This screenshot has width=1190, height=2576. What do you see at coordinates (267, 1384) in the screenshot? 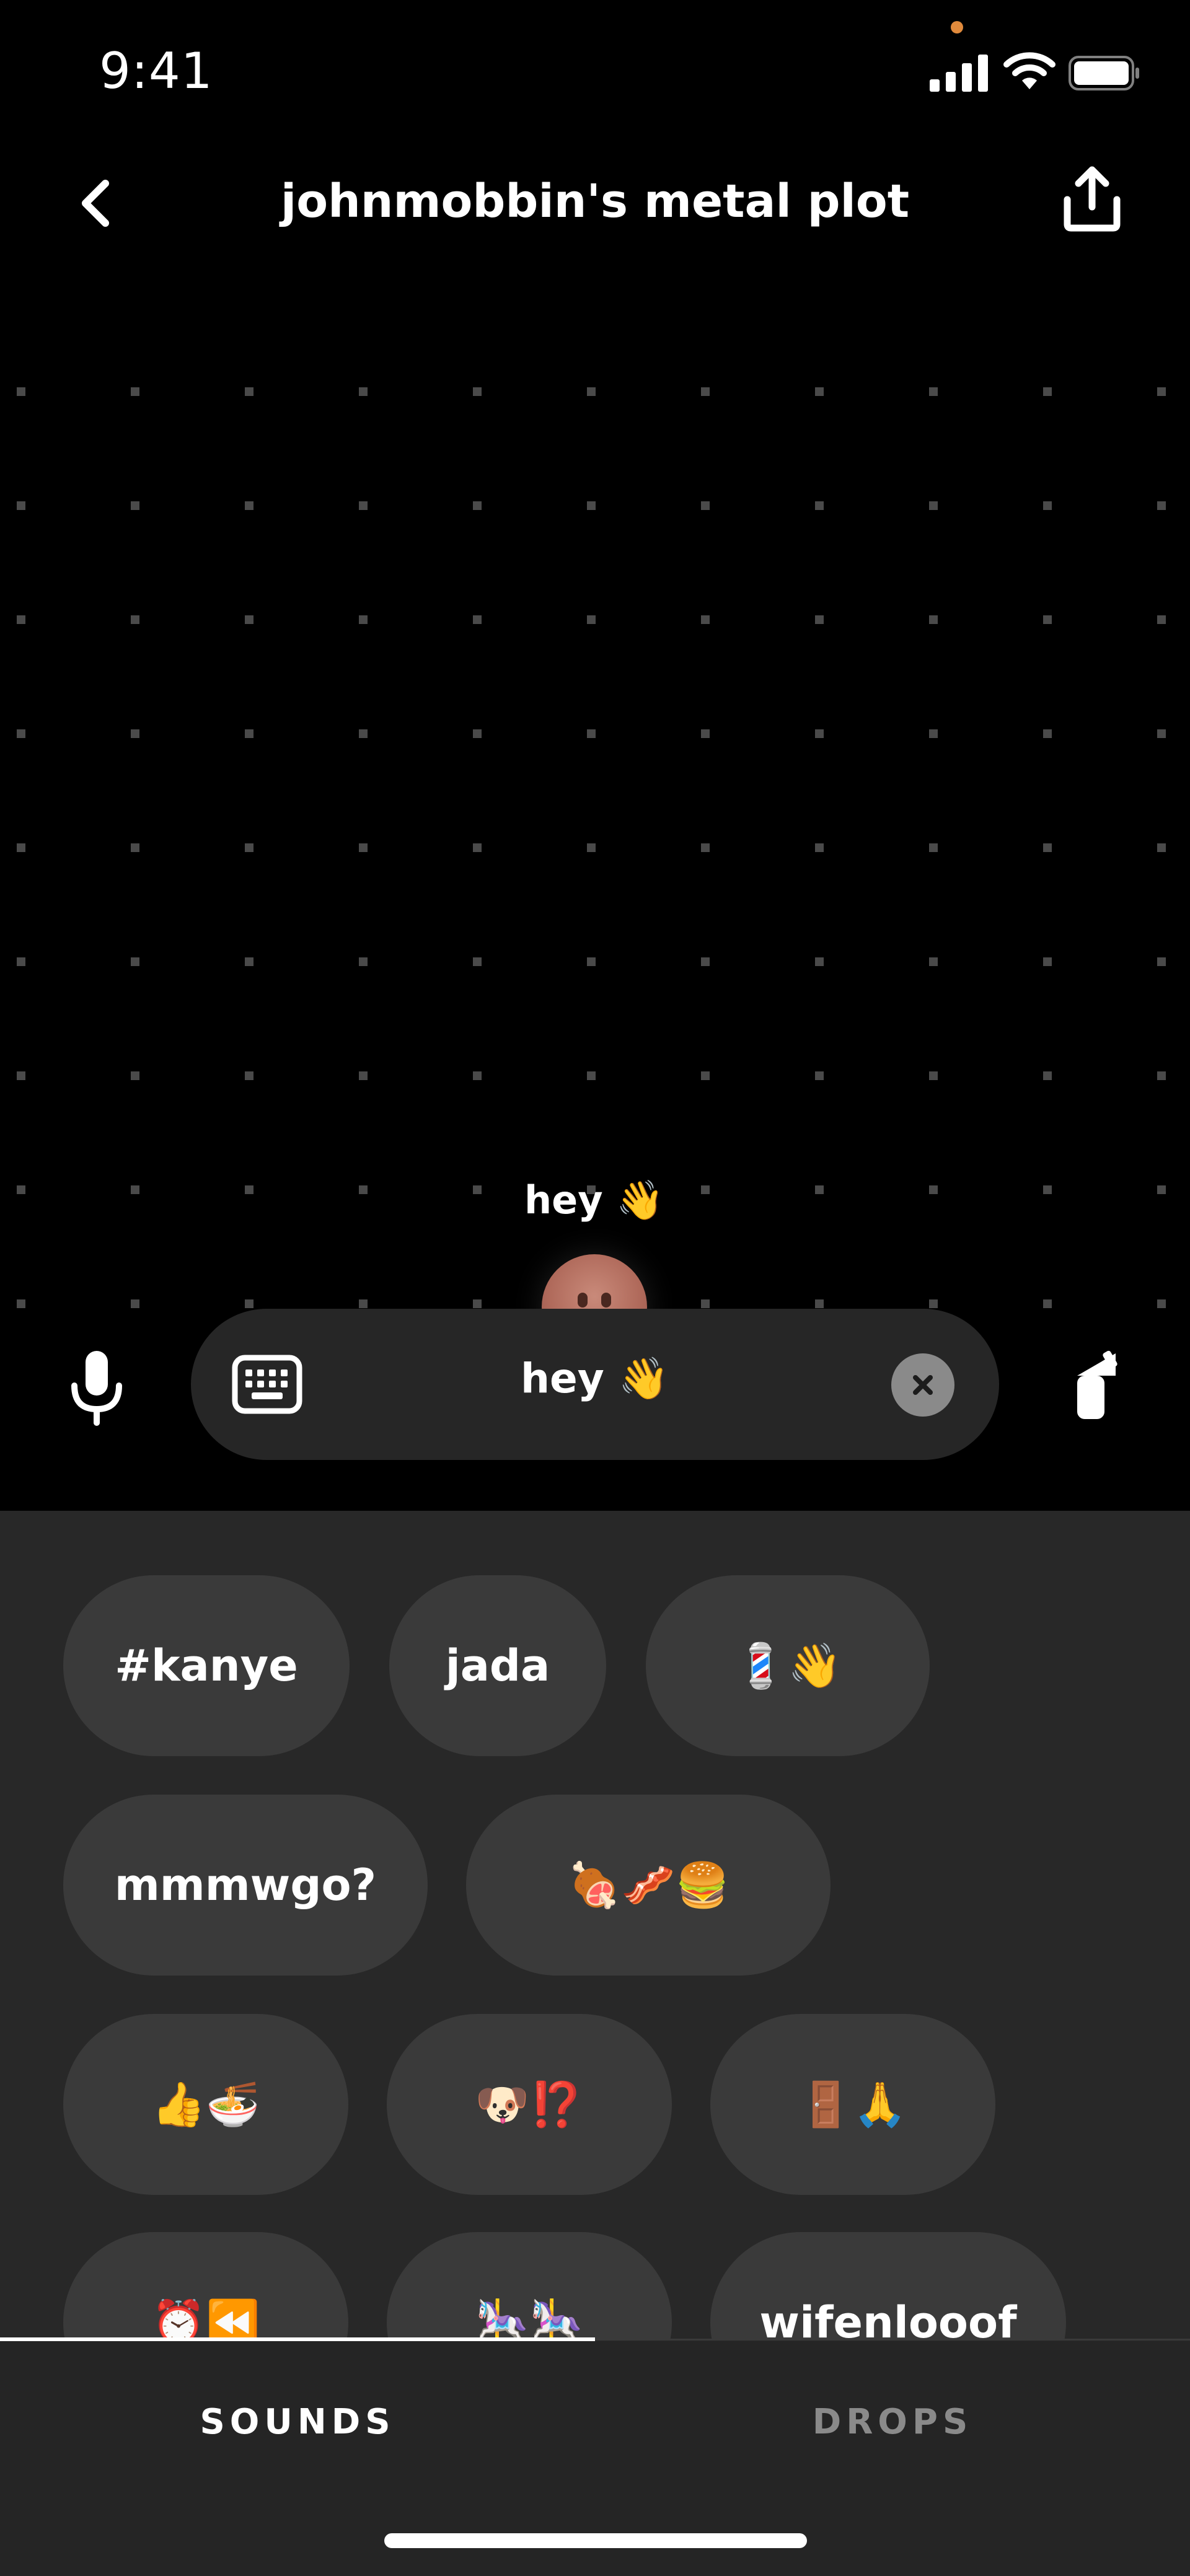
I see `keyboard-icon` at bounding box center [267, 1384].